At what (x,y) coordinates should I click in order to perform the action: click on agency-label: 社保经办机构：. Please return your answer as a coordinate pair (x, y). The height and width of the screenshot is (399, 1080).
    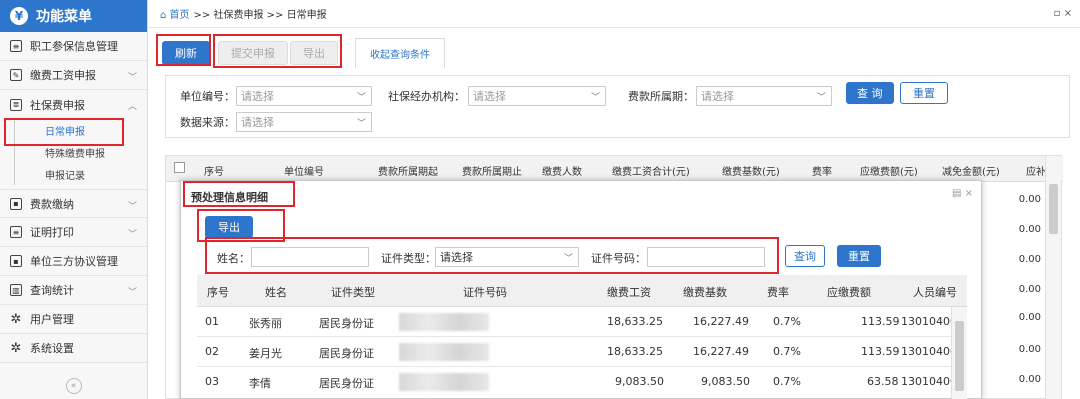
    Looking at the image, I should click on (426, 96).